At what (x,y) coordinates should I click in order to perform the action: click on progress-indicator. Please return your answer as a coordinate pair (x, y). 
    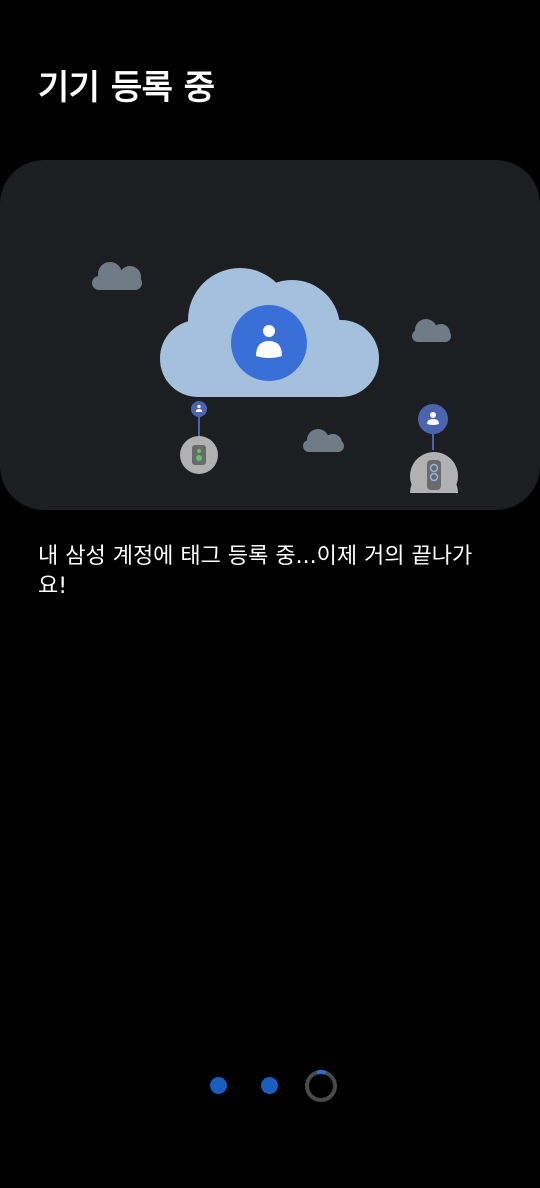
    Looking at the image, I should click on (270, 1086).